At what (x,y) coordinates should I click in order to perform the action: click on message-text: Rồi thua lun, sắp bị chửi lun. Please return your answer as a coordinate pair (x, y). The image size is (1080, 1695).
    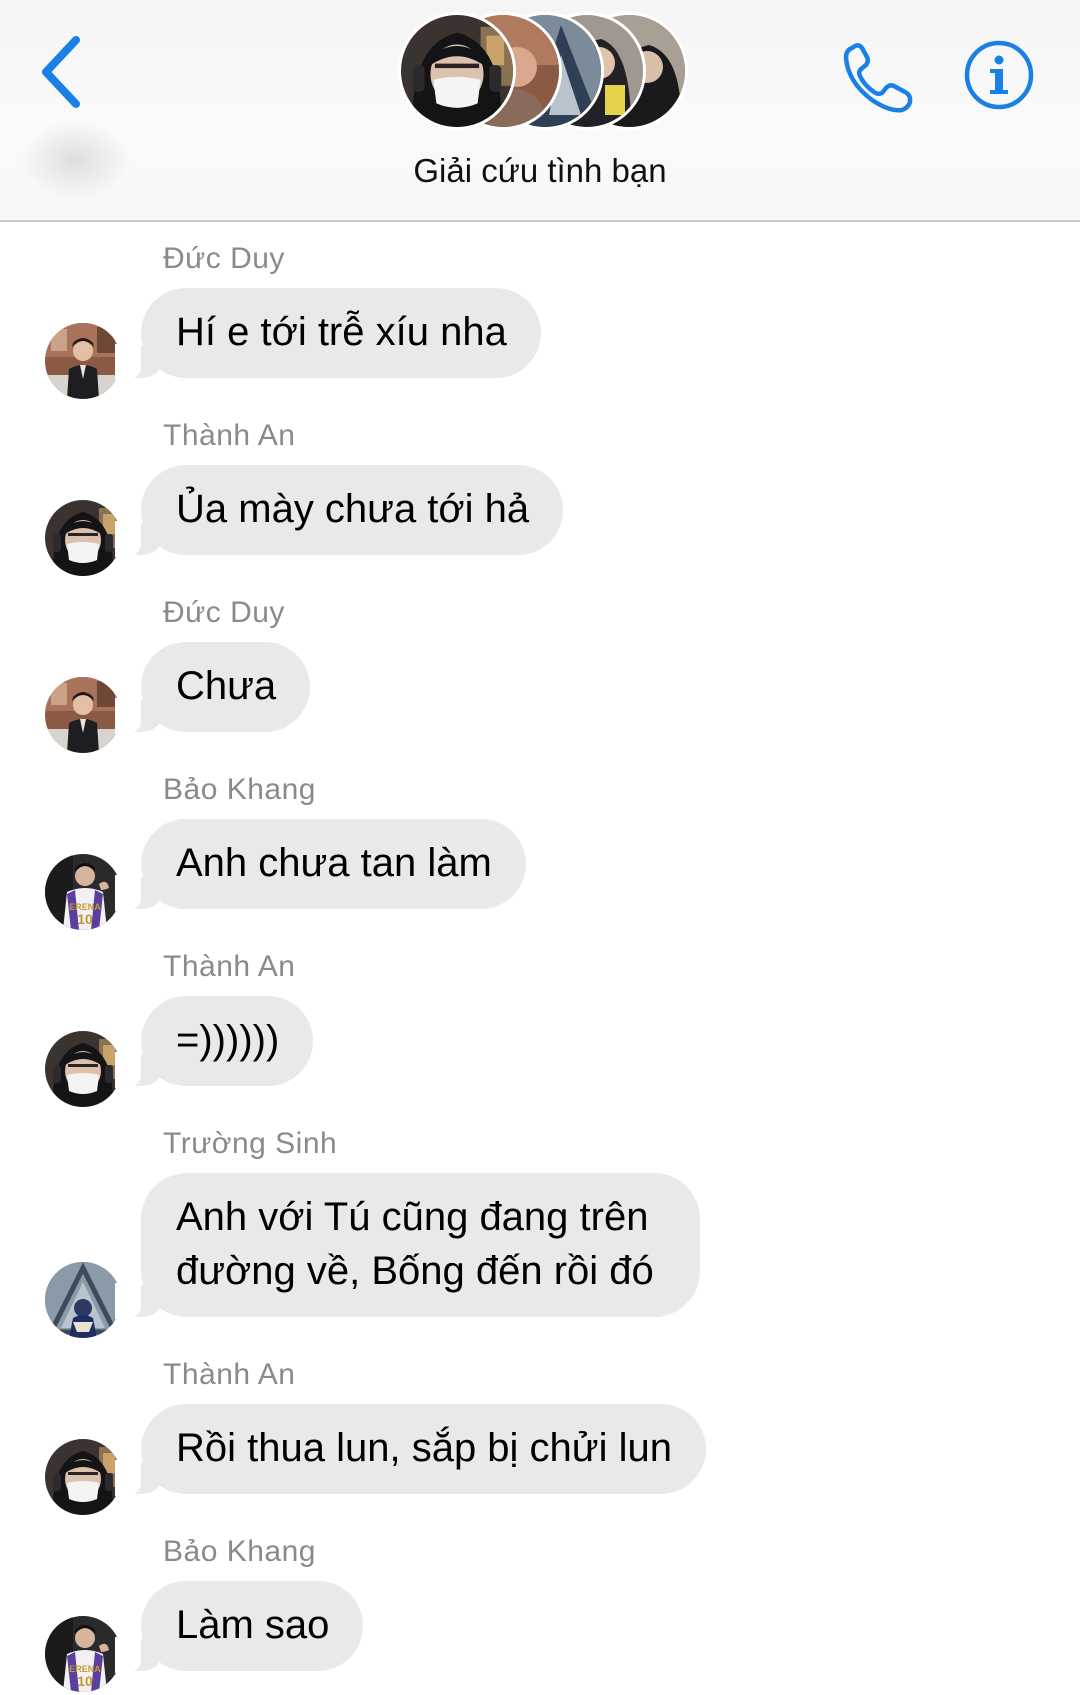
    Looking at the image, I should click on (424, 1448).